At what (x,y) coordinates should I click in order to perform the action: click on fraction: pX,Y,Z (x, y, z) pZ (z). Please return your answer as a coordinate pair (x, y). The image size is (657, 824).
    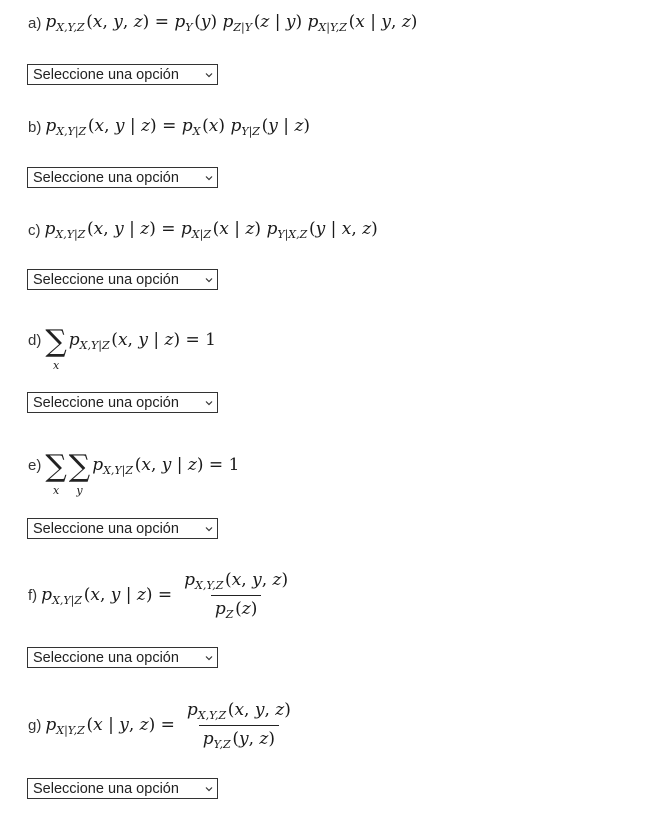
    Looking at the image, I should click on (236, 595).